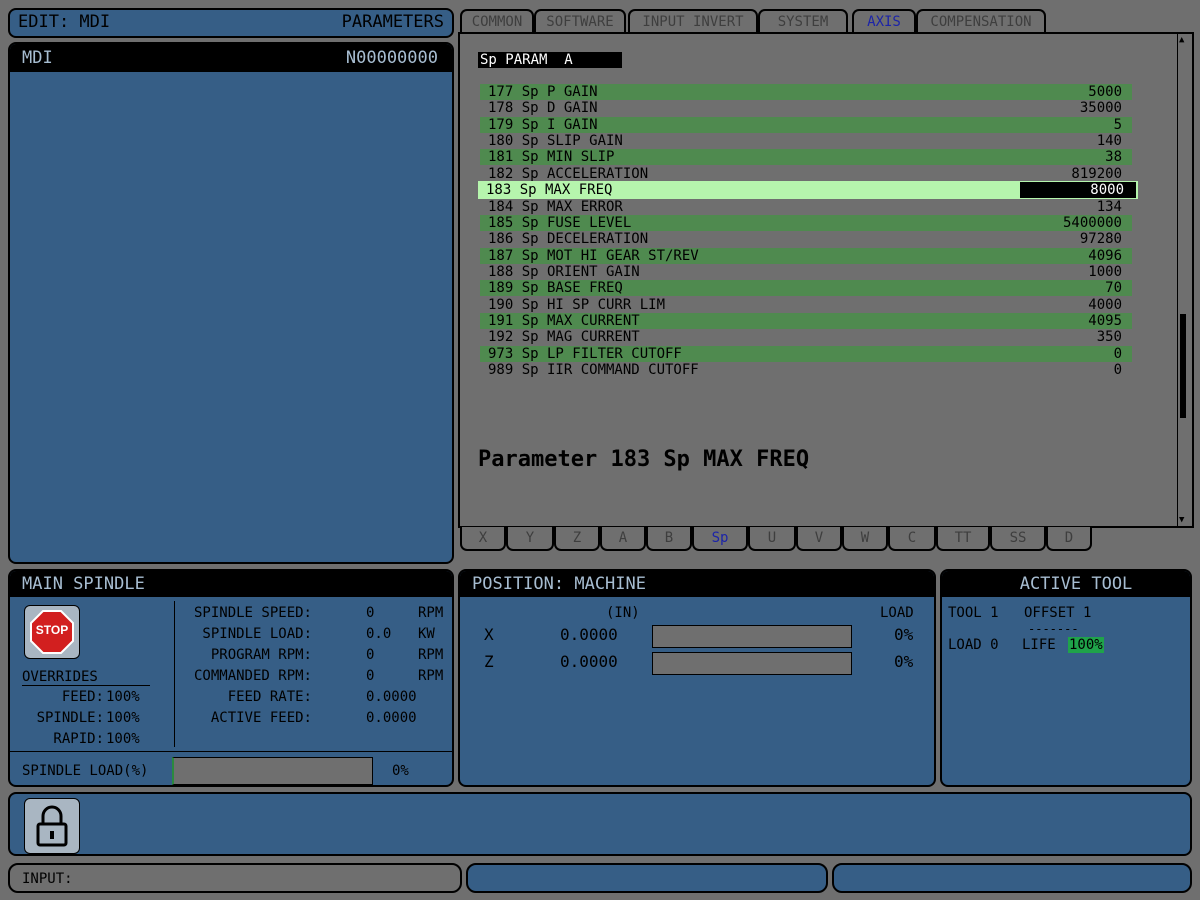  Describe the element at coordinates (806, 272) in the screenshot. I see `param-row: 188 Sp ORIENT GAIN 1000` at that location.